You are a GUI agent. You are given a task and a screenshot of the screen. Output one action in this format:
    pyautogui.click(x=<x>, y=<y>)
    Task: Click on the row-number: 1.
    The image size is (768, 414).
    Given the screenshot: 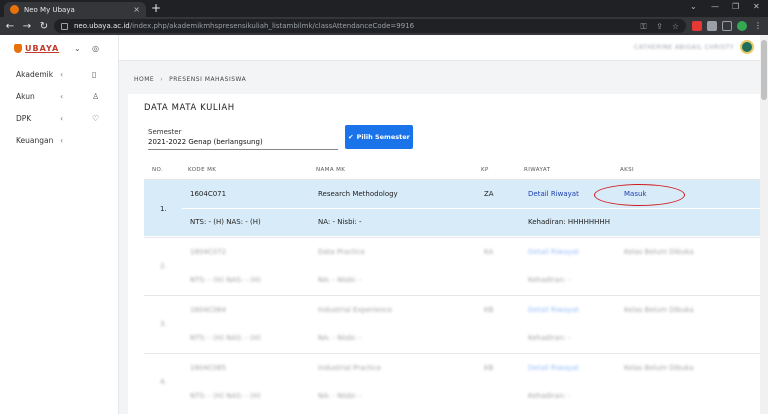 What is the action you would take?
    pyautogui.click(x=163, y=209)
    